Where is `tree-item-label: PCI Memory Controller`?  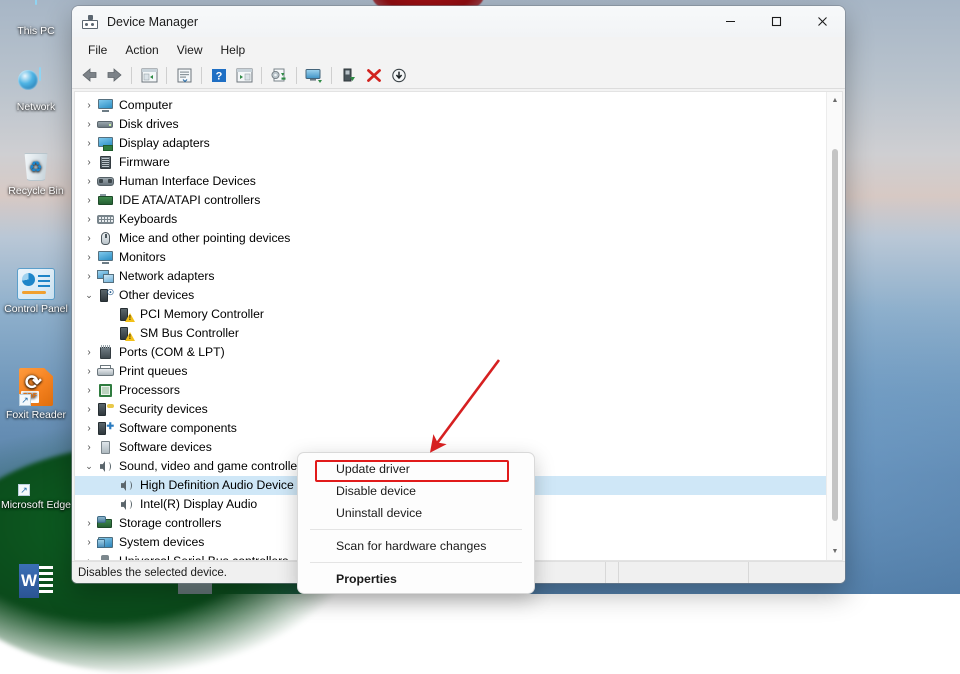
tree-item-label: PCI Memory Controller is located at coordinates (202, 314).